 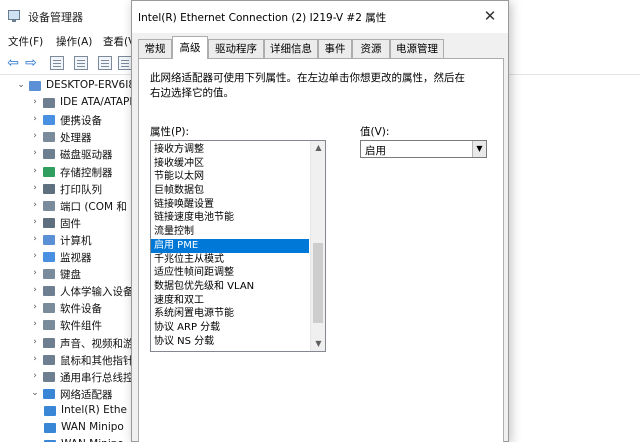 I want to click on tree-item: › 通用串行总线控, so click(x=85, y=377).